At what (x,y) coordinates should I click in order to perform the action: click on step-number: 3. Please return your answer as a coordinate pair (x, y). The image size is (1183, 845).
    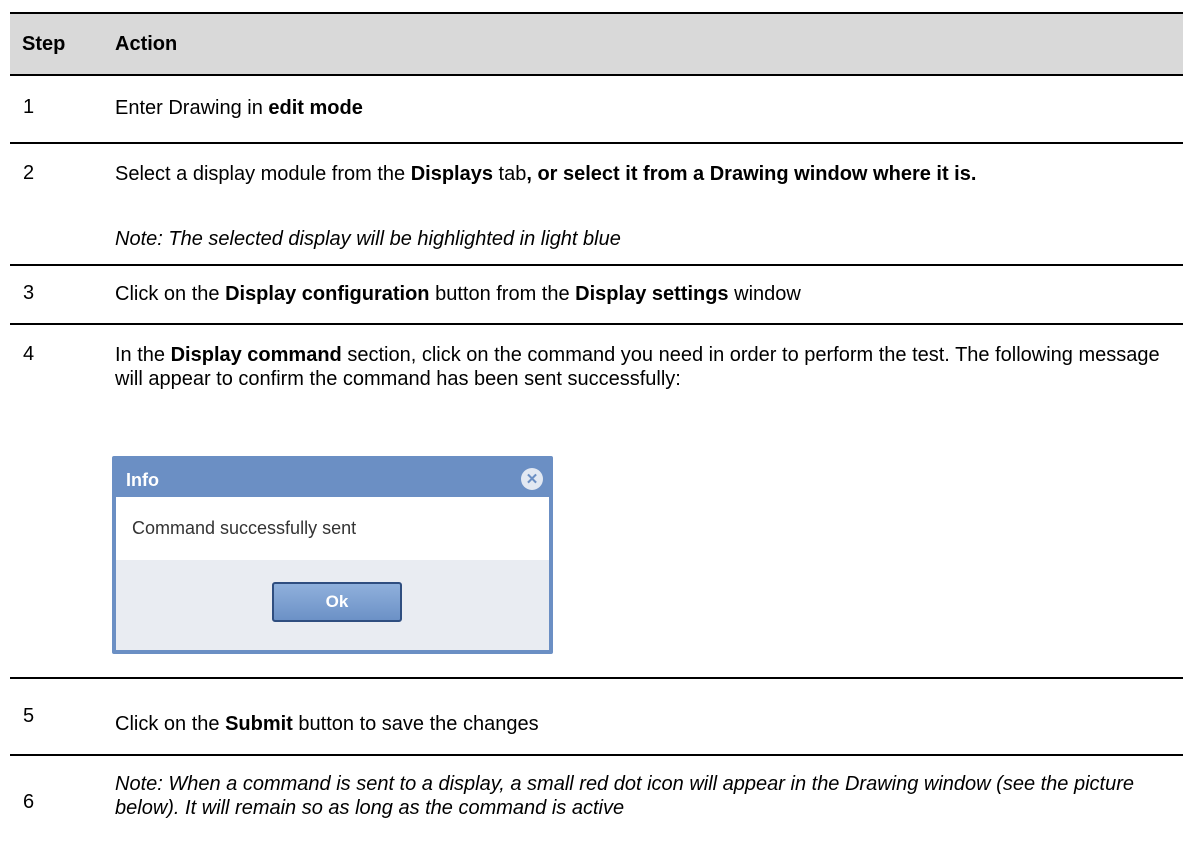
    Looking at the image, I should click on (29, 293).